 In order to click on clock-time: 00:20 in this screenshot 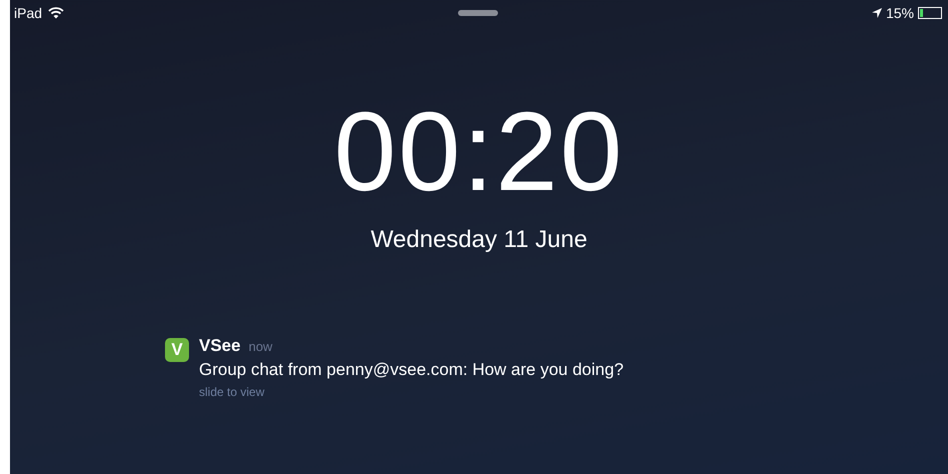, I will do `click(479, 152)`.